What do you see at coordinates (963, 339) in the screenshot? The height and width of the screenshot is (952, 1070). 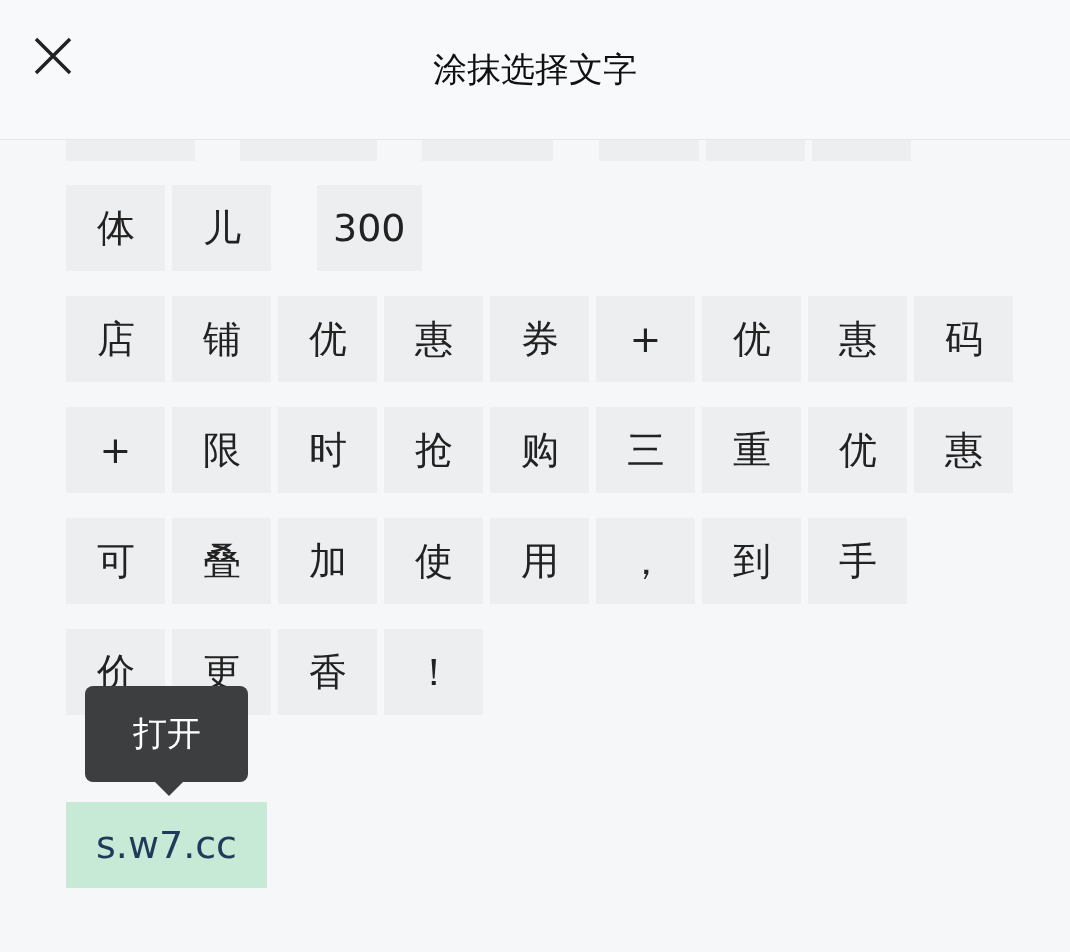 I see `token-tile: 码` at bounding box center [963, 339].